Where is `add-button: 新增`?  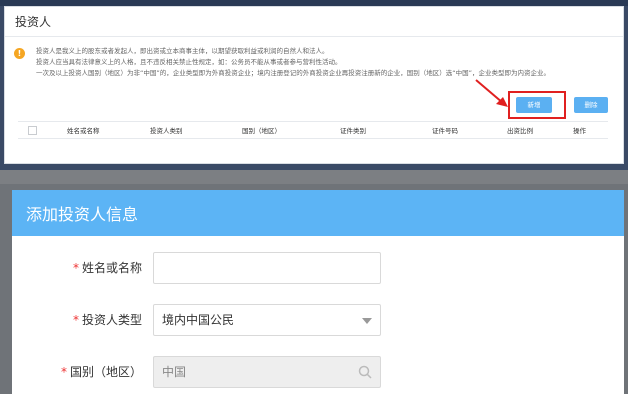
add-button: 新增 is located at coordinates (534, 105).